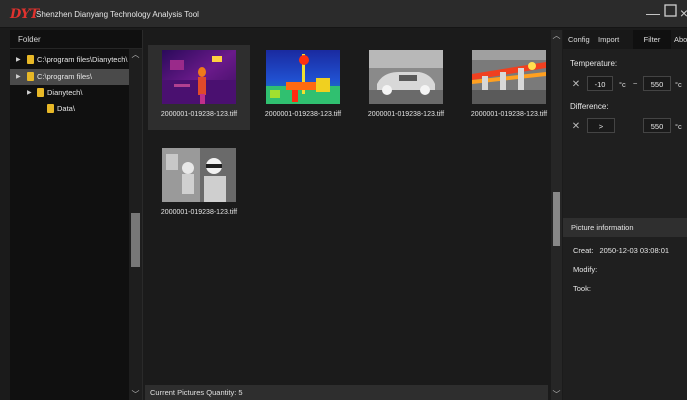 Image resolution: width=687 pixels, height=400 pixels. What do you see at coordinates (678, 126) in the screenshot?
I see `difference-unit: °c` at bounding box center [678, 126].